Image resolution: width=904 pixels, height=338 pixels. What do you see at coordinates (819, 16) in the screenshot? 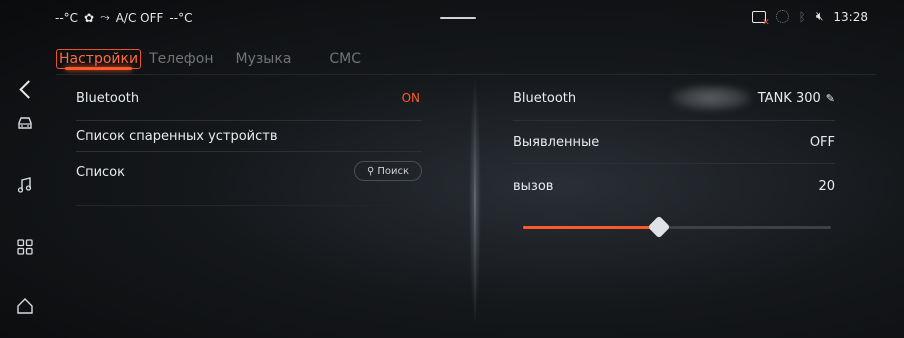
I see `mute-icon: 🔇︎` at bounding box center [819, 16].